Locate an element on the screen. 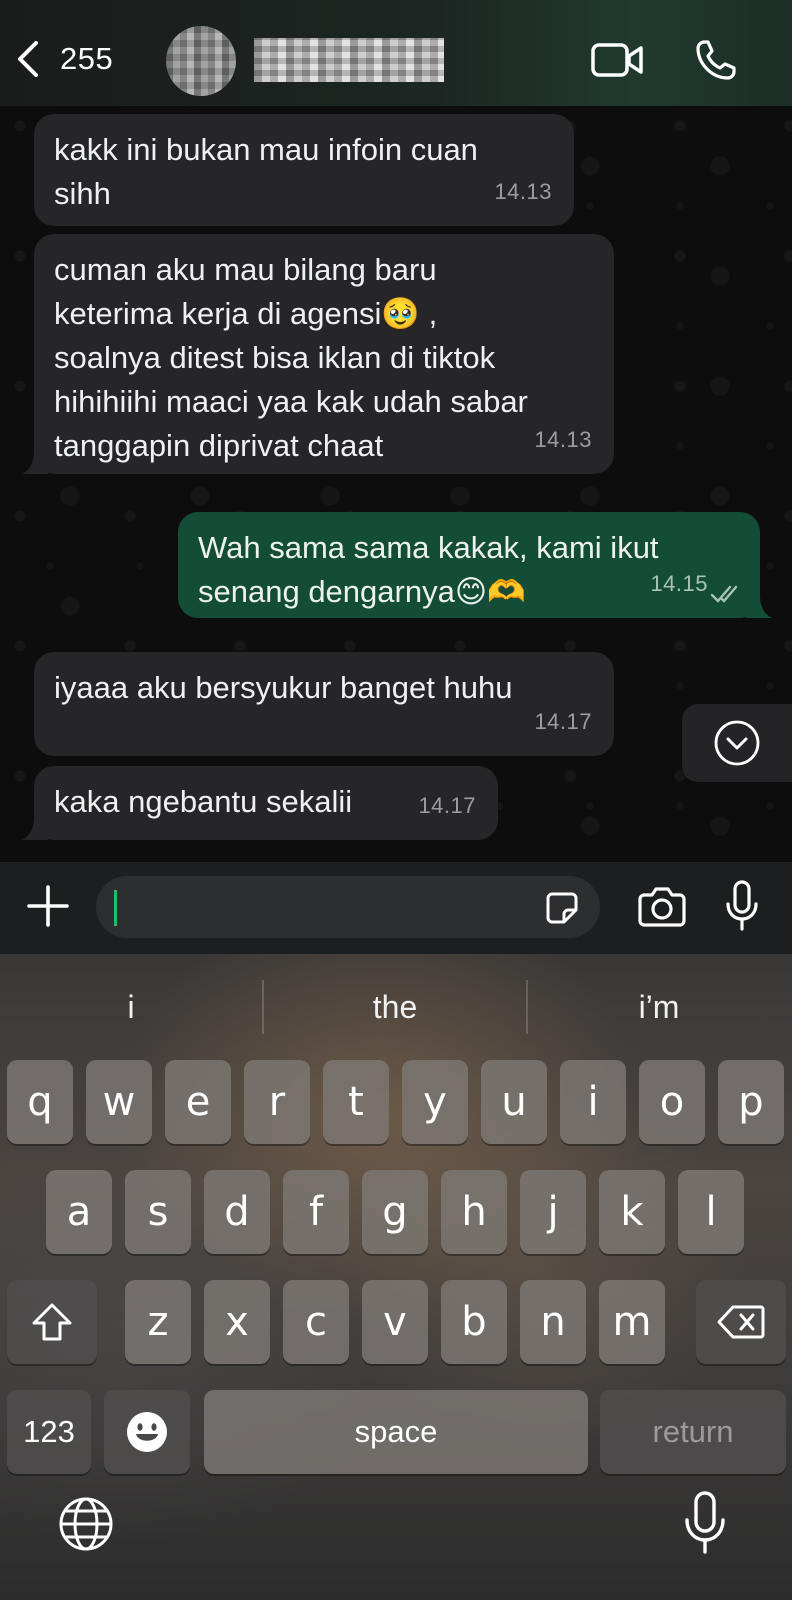 The width and height of the screenshot is (792, 1600). scroll-to-bottom-button is located at coordinates (737, 743).